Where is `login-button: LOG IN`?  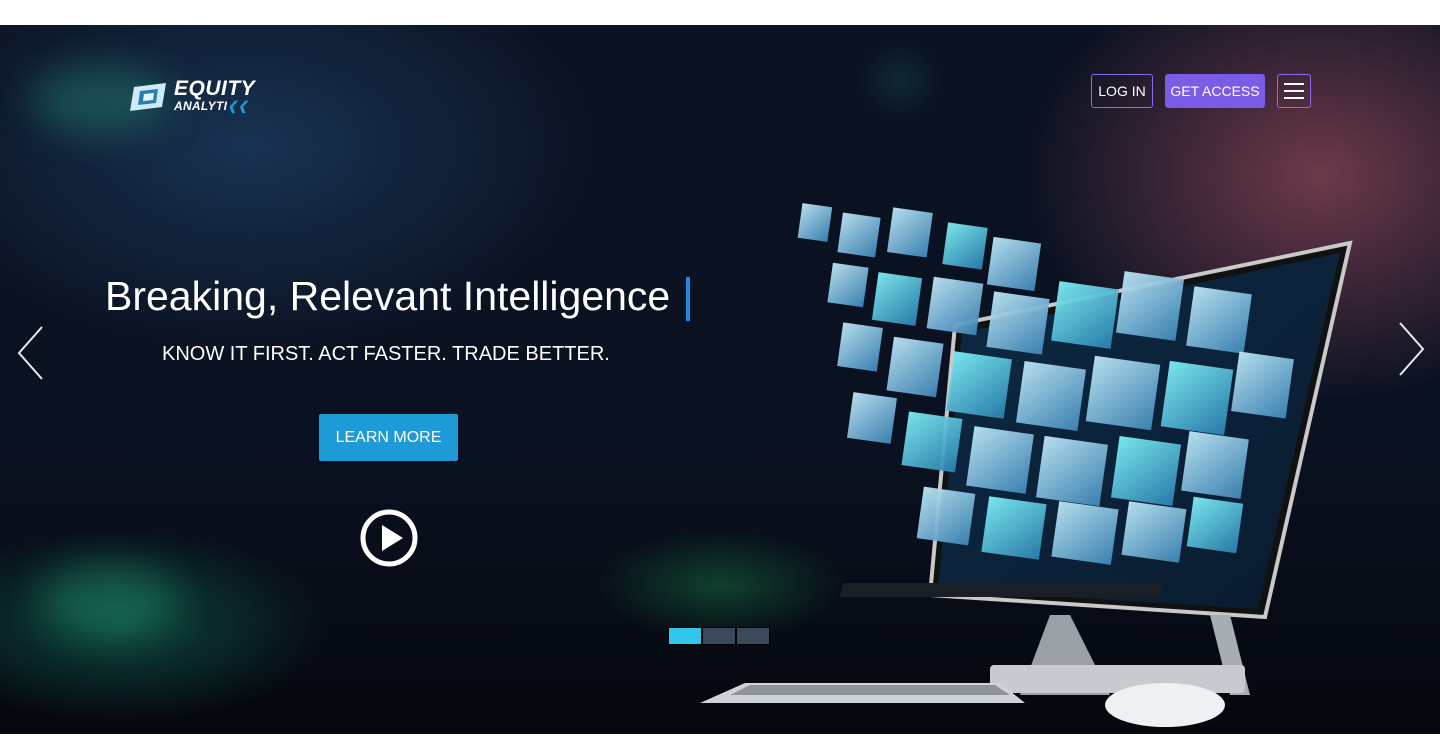 login-button: LOG IN is located at coordinates (1122, 91).